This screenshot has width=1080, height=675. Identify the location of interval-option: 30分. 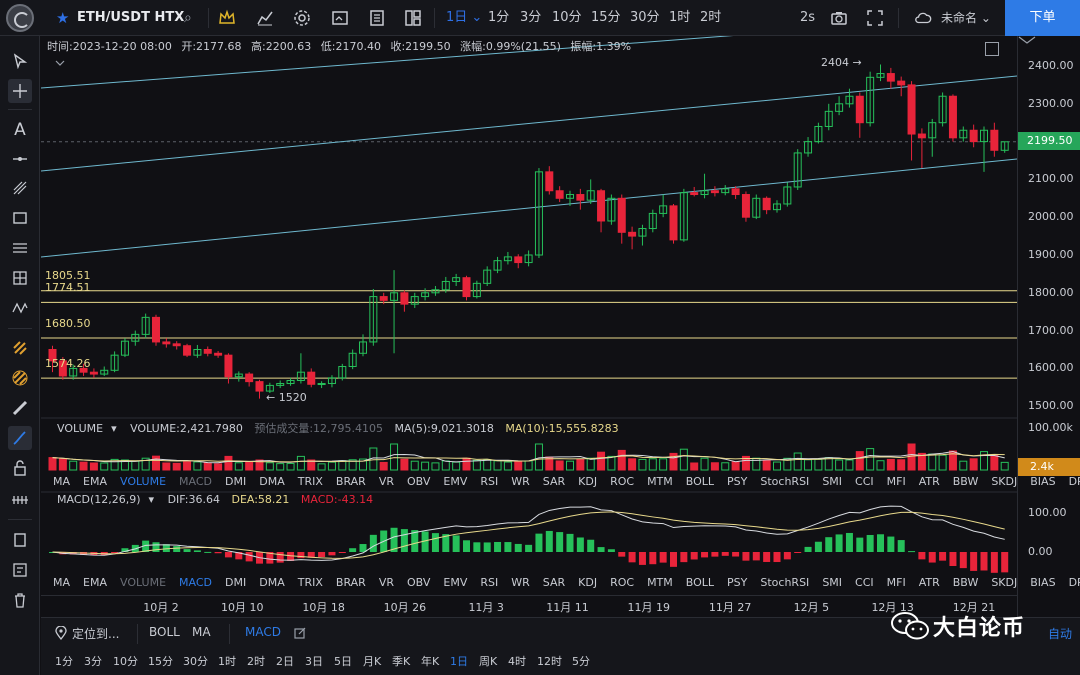
(195, 661).